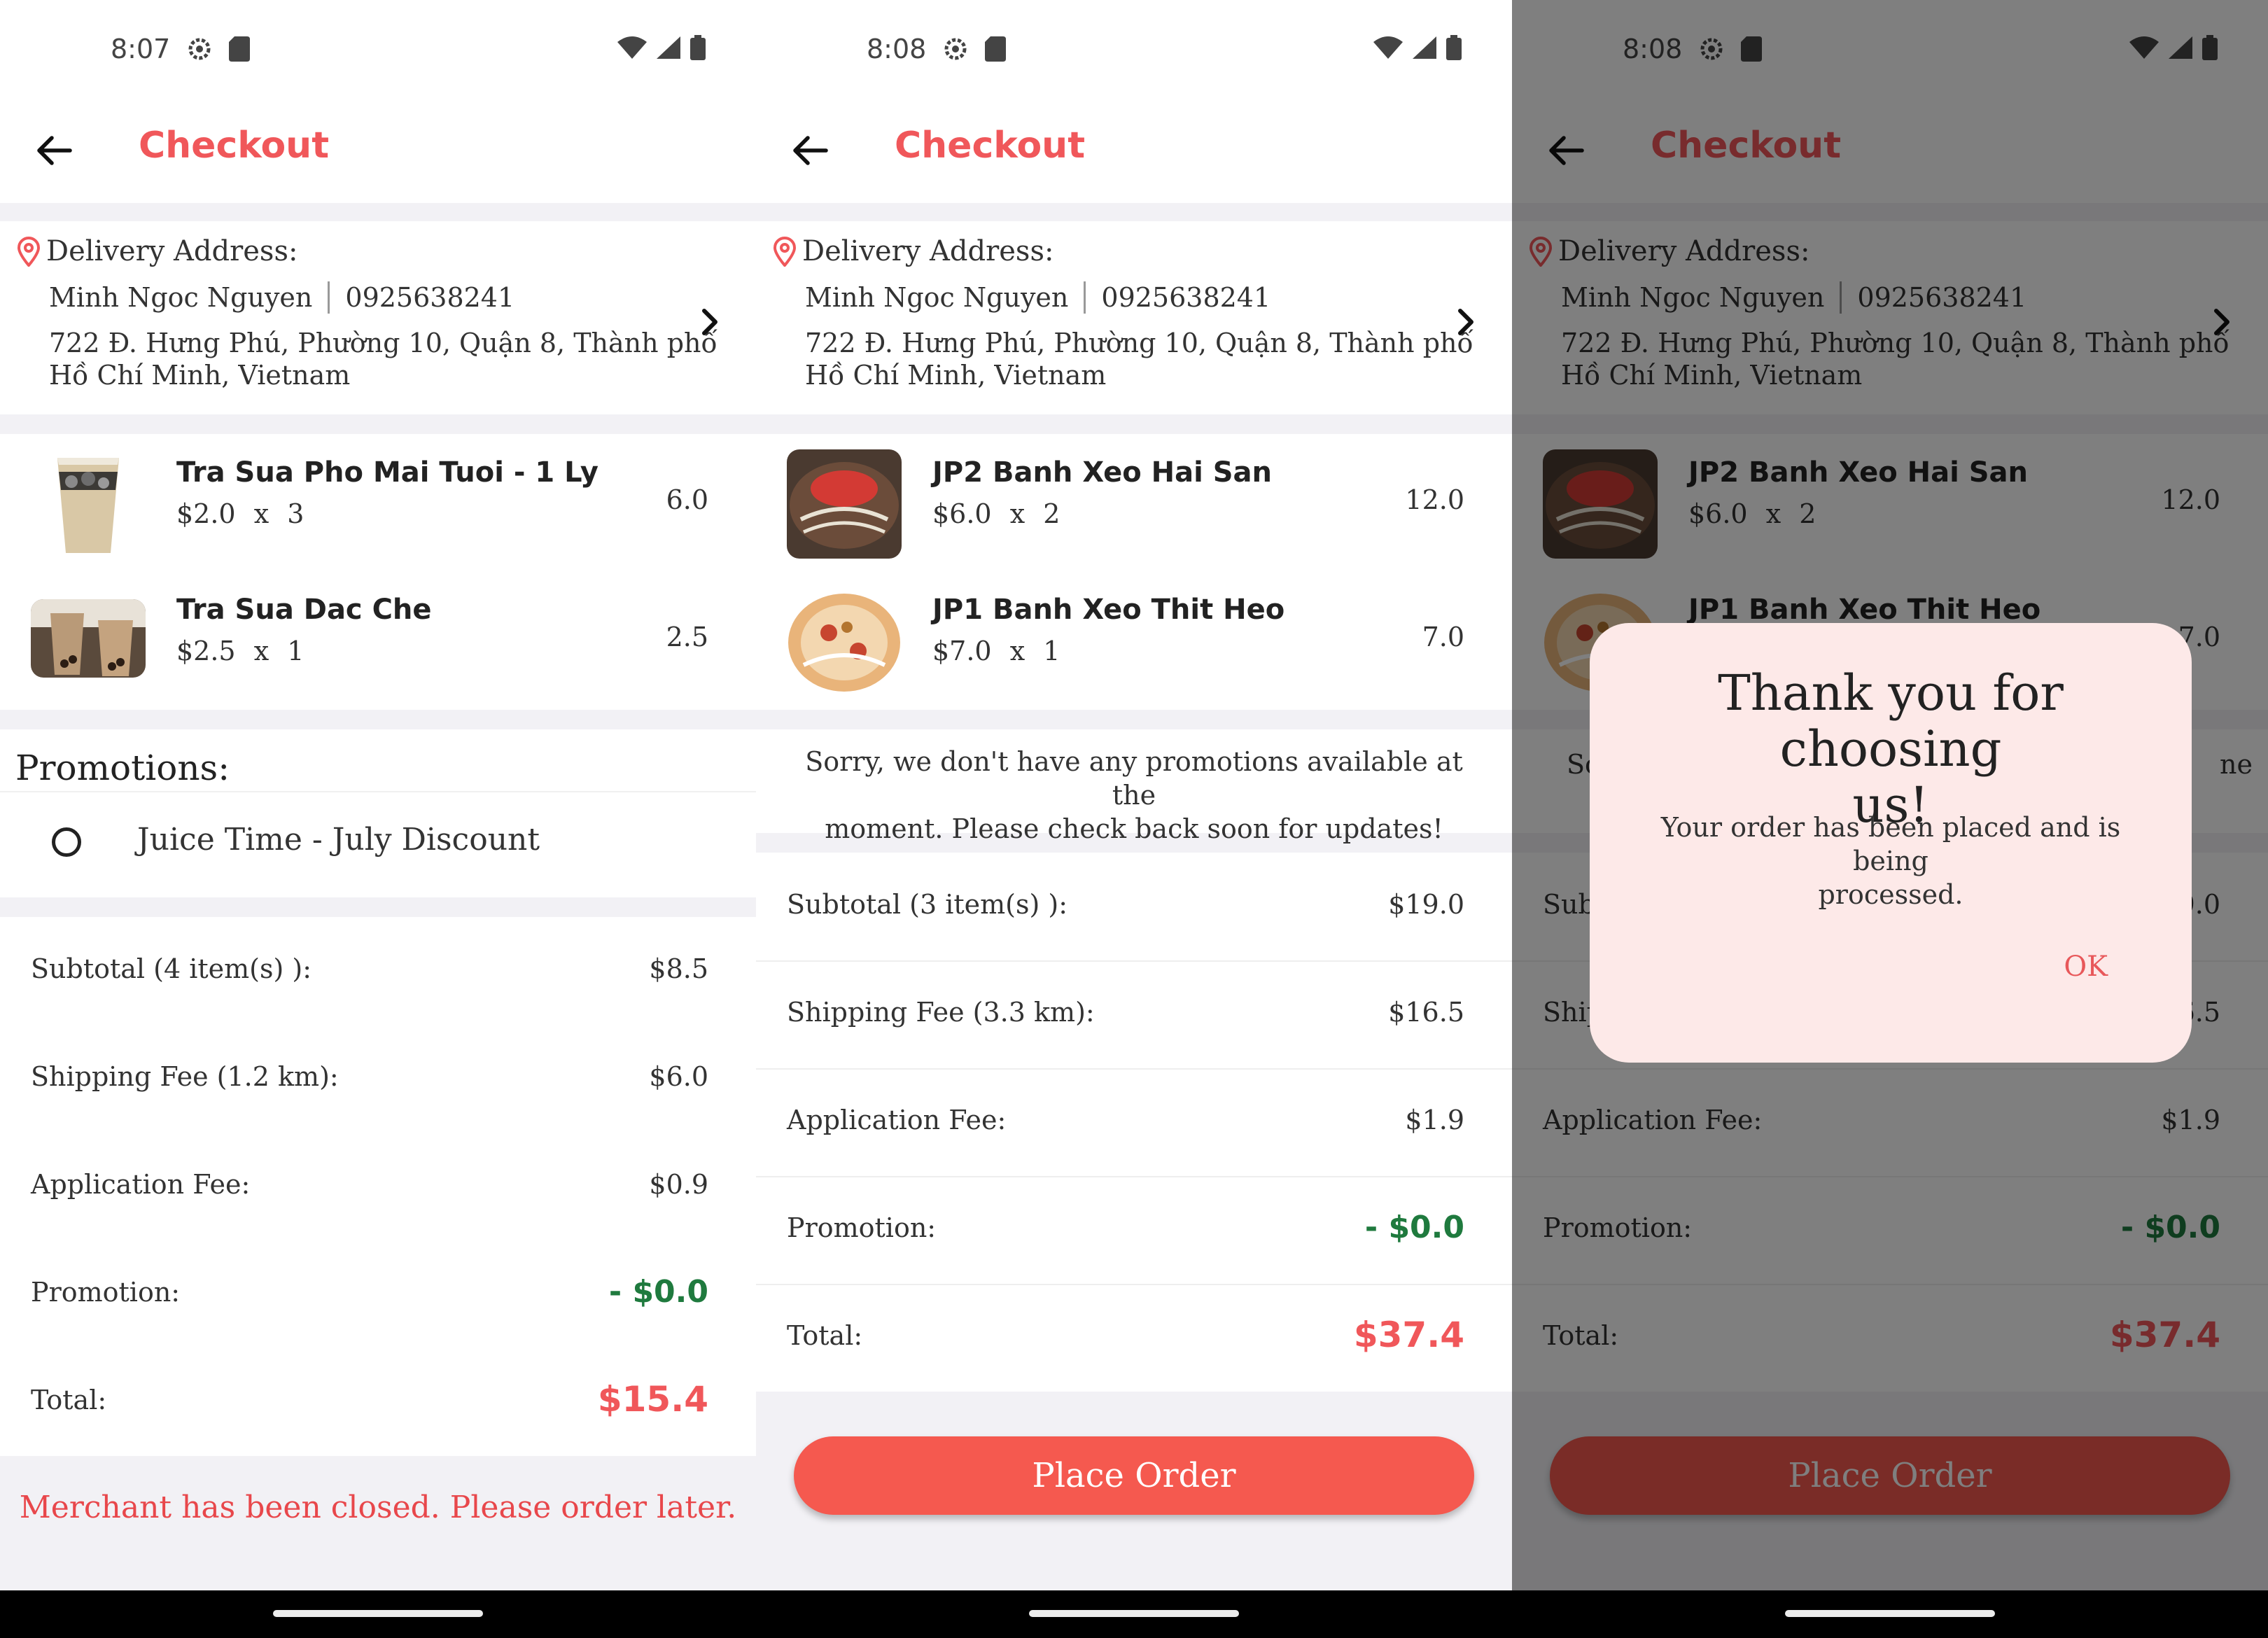  I want to click on item-name: JP2 Banh Xeo Hai San, so click(1102, 472).